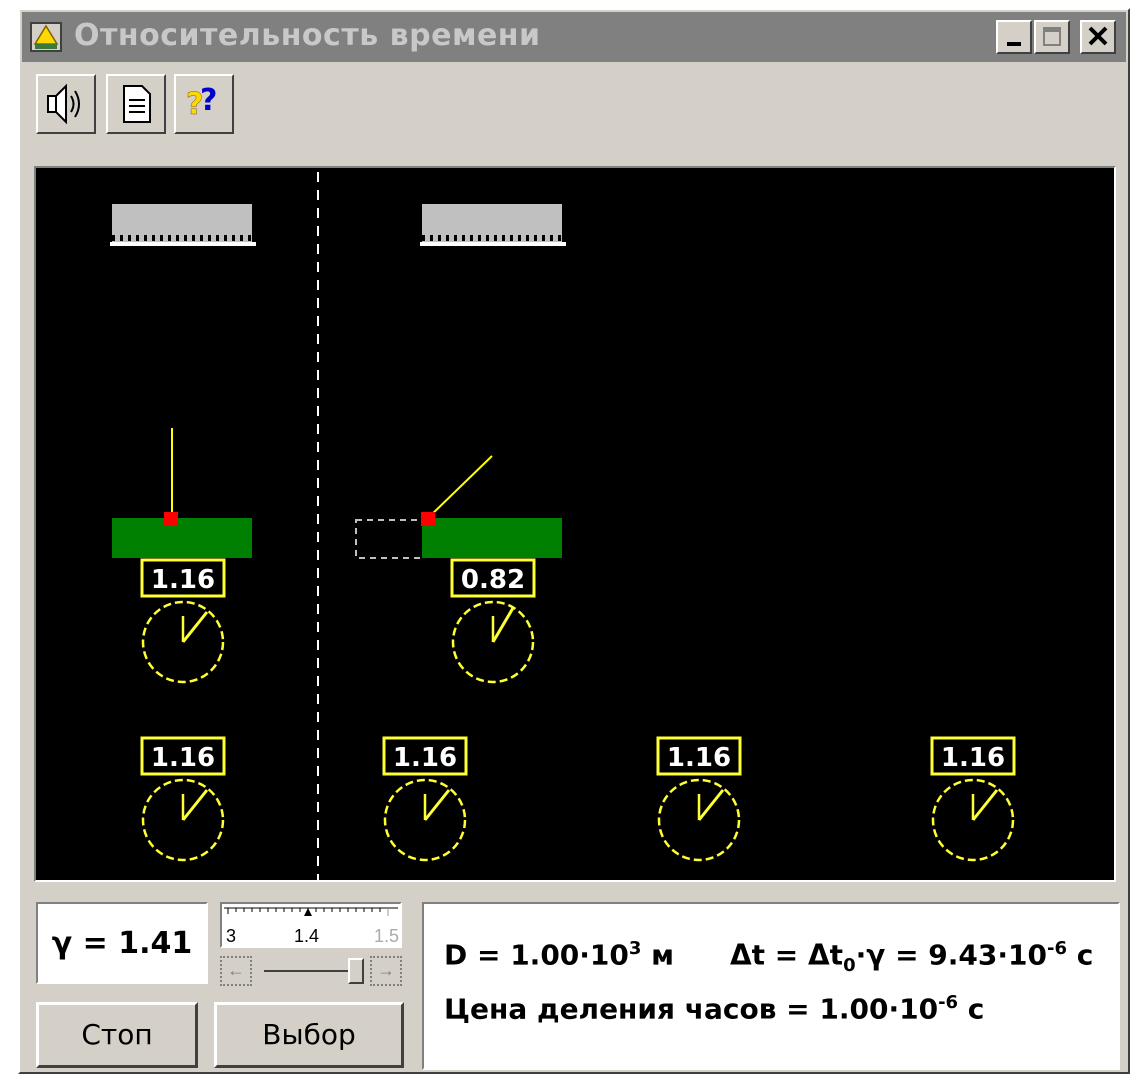 The width and height of the screenshot is (1136, 1078). What do you see at coordinates (699, 799) in the screenshot?
I see `ground-clock-3: 1.16` at bounding box center [699, 799].